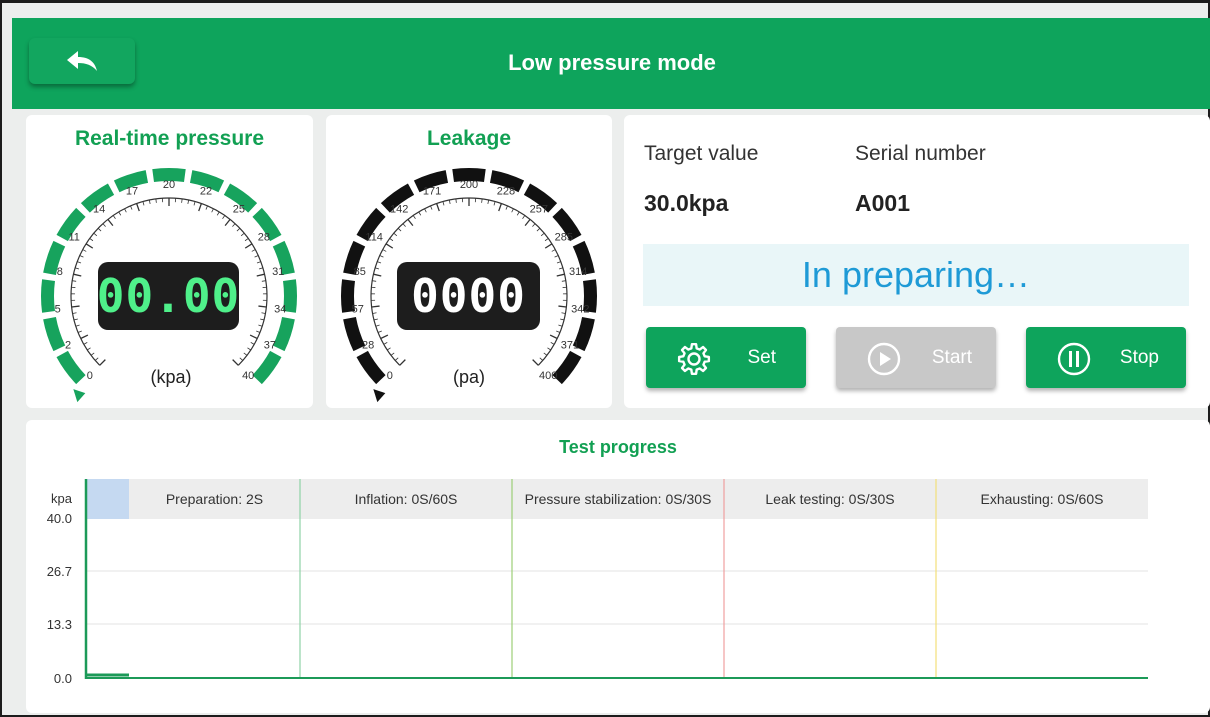 This screenshot has width=1210, height=717. I want to click on header-bar: Low pressure mode, so click(611, 63).